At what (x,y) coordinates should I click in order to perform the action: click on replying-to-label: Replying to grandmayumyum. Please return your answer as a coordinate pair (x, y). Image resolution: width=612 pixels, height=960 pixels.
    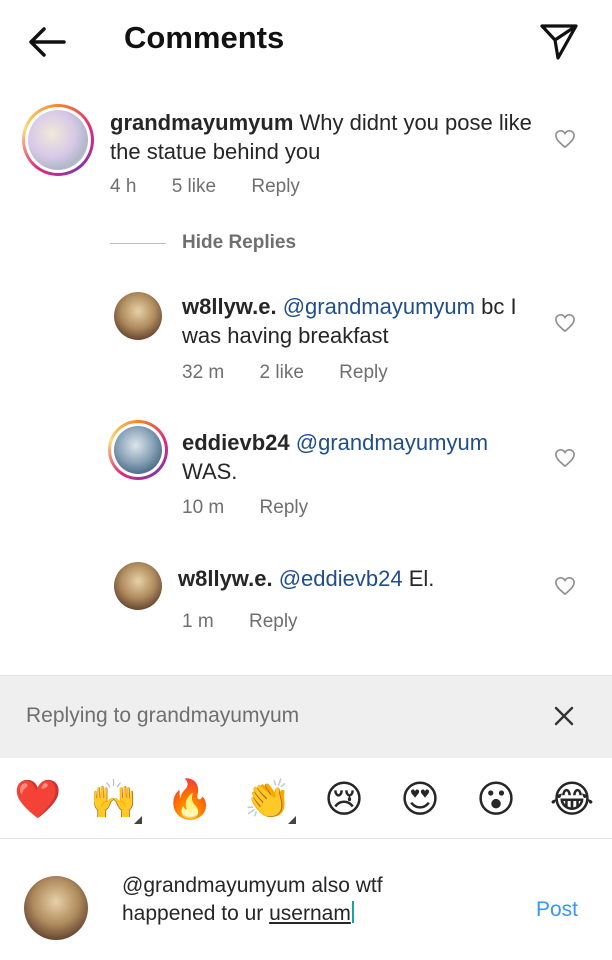
    Looking at the image, I should click on (163, 715).